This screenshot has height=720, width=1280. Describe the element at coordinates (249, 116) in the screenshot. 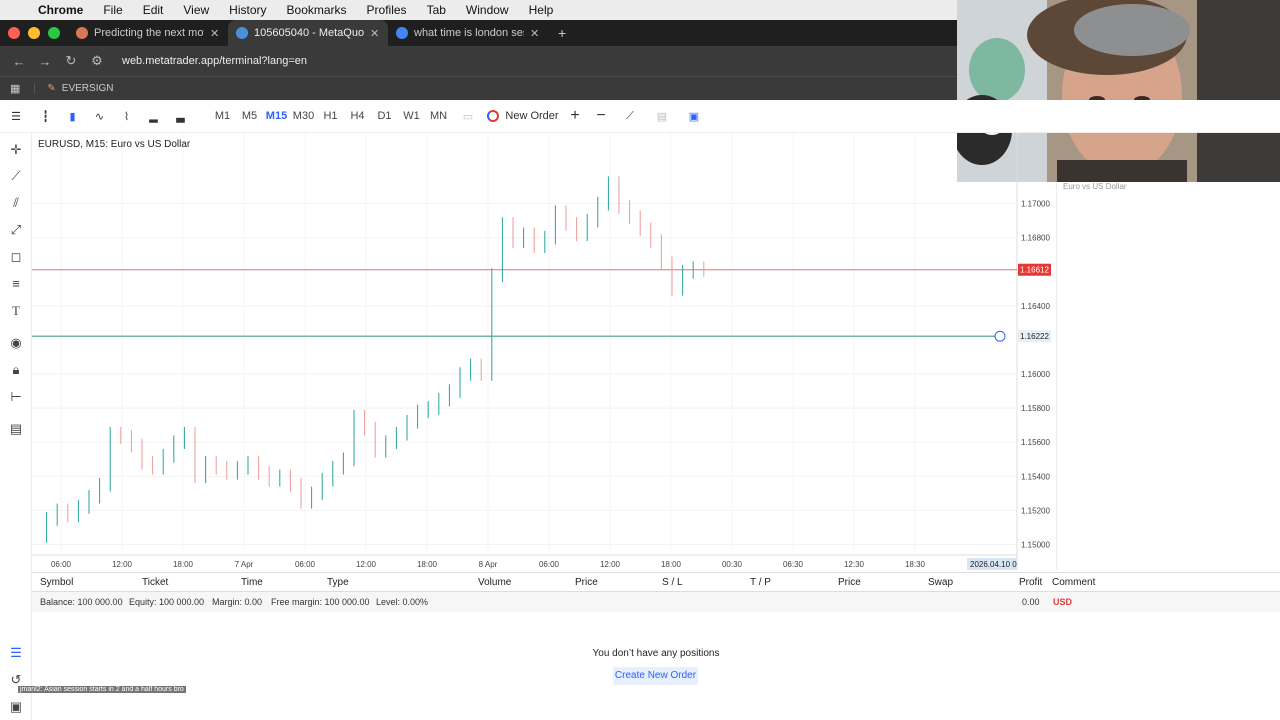

I see `timeframe-m5: M5` at that location.